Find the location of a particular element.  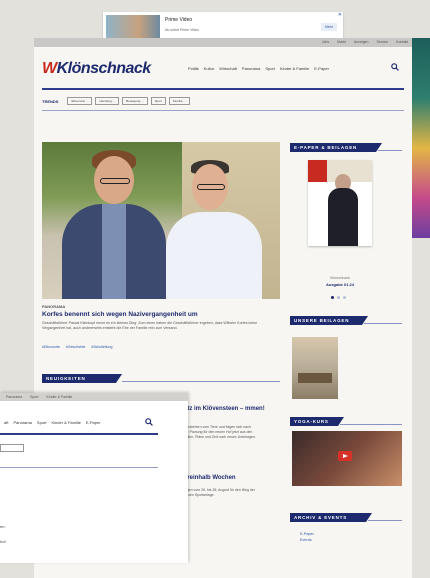

ad-close-icon: ✕ is located at coordinates (340, 15).